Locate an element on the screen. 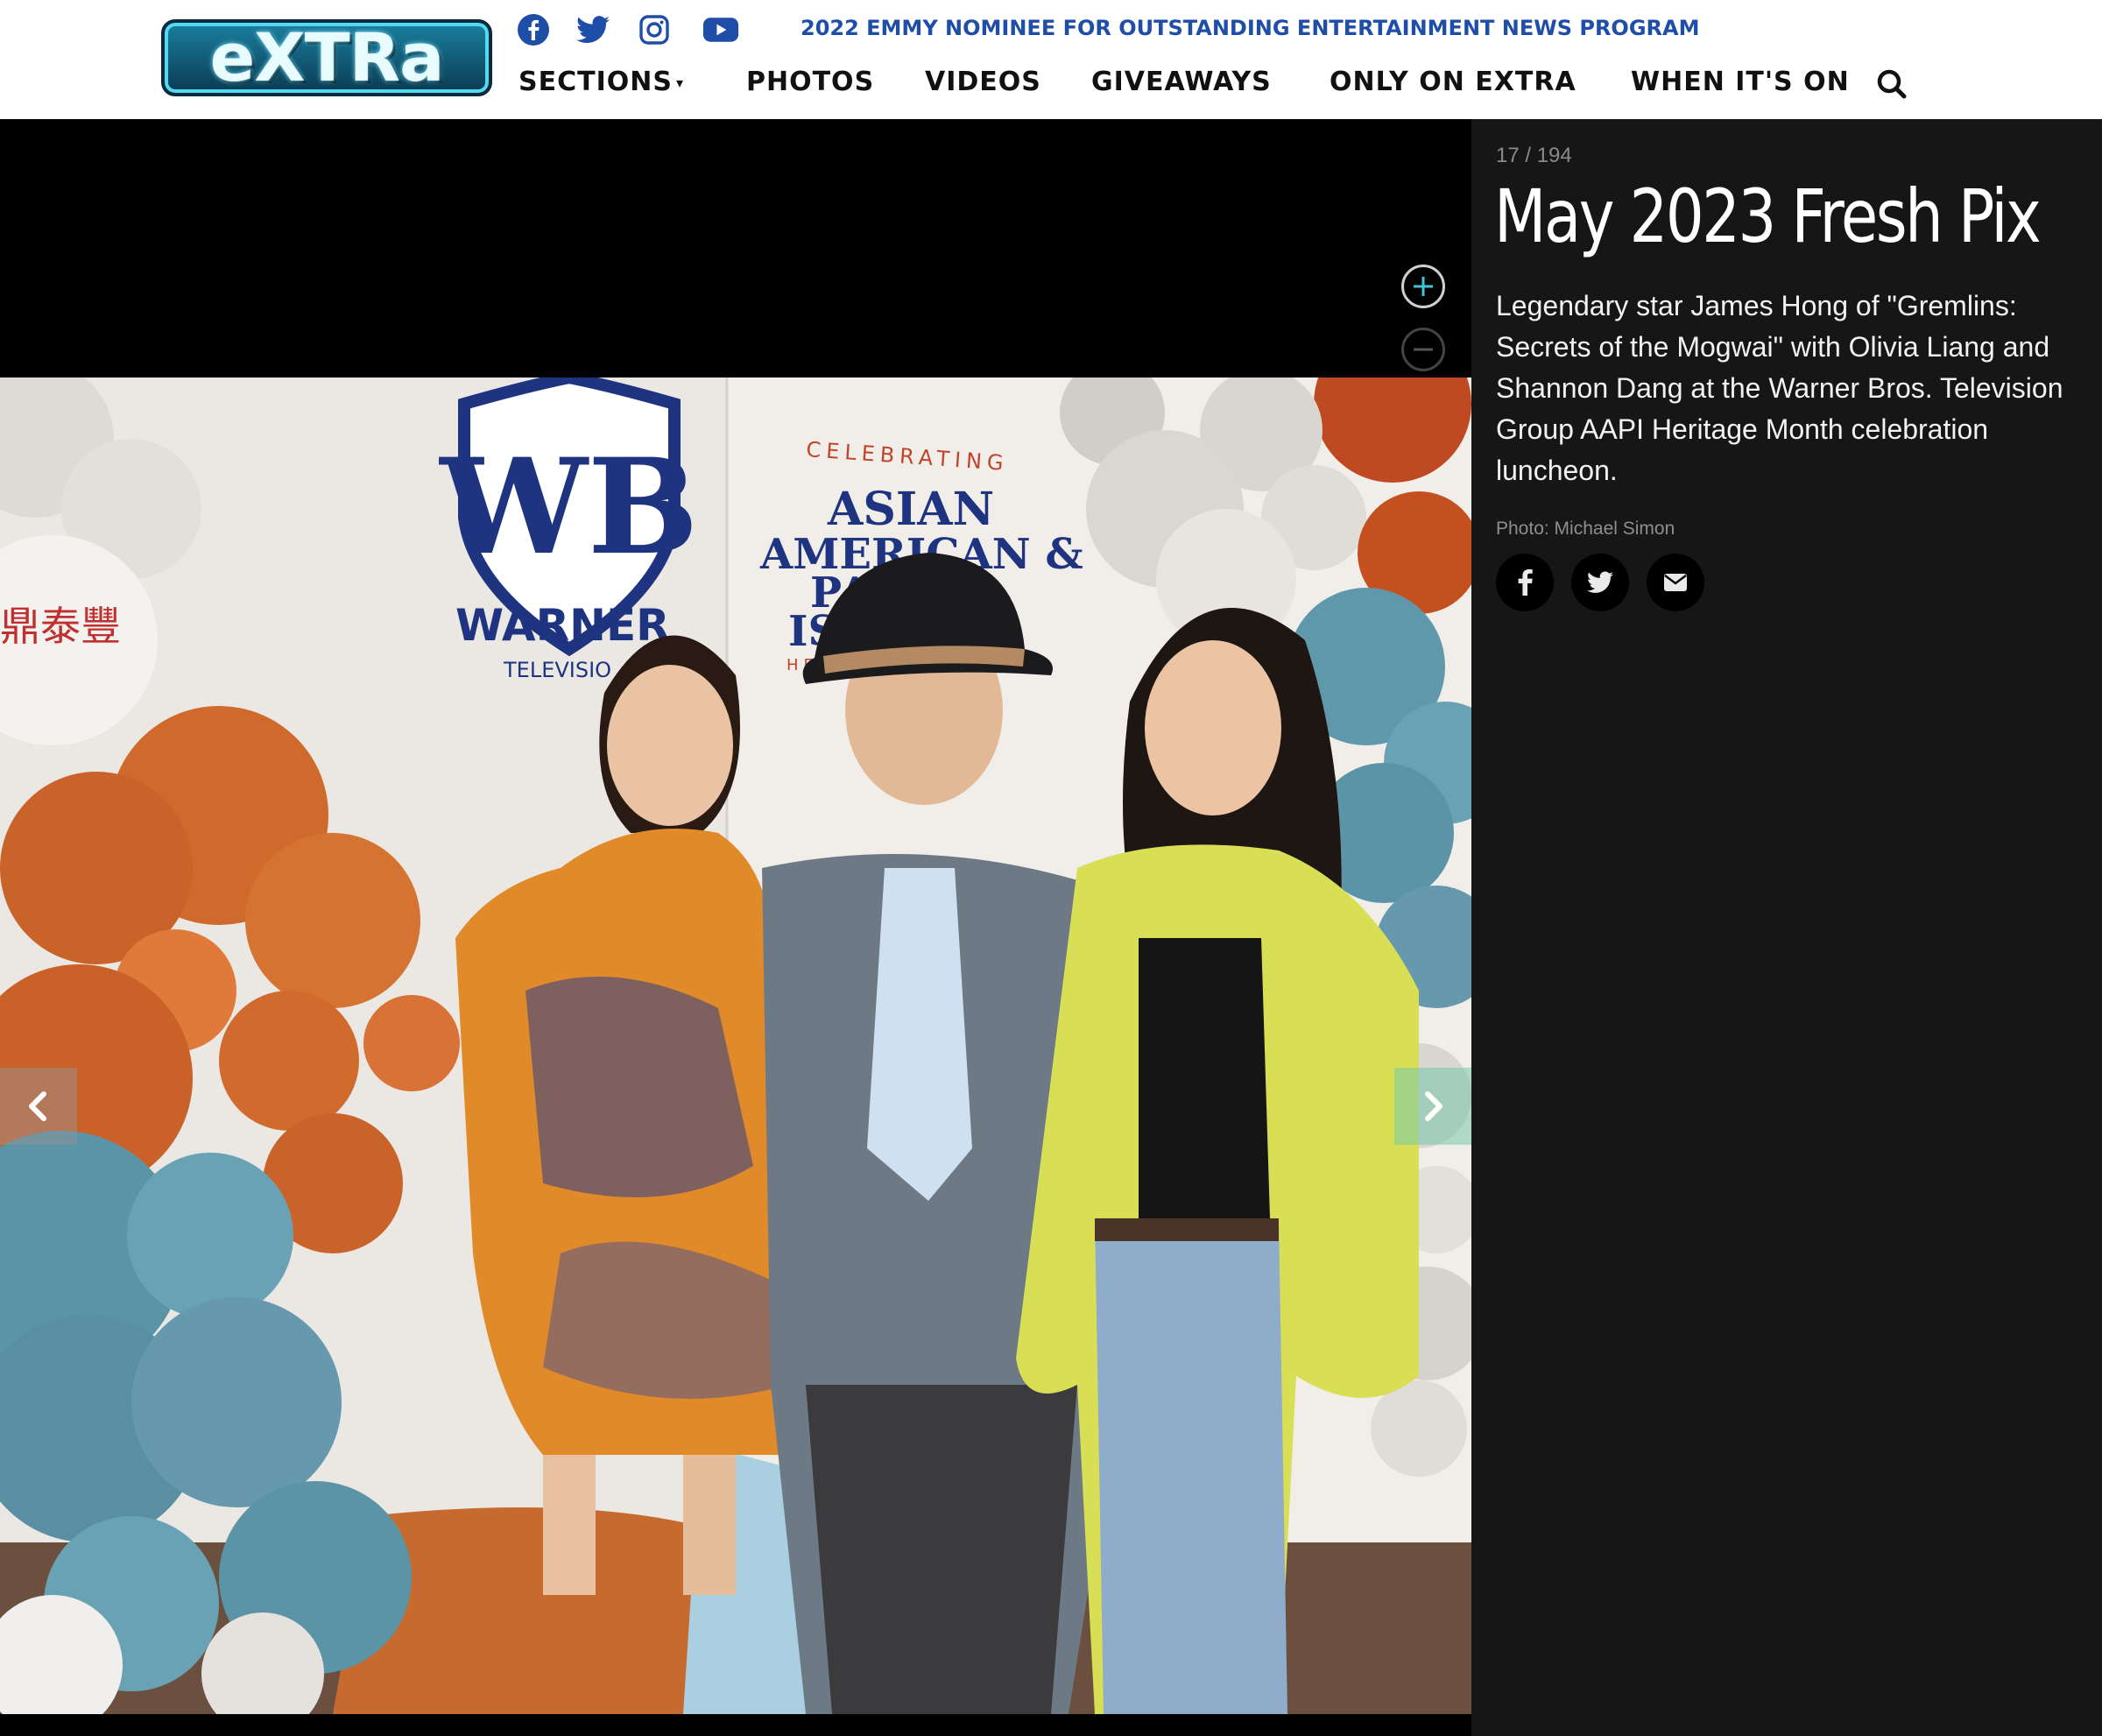 Image resolution: width=2102 pixels, height=1736 pixels. logo-text: eXTRa is located at coordinates (327, 57).